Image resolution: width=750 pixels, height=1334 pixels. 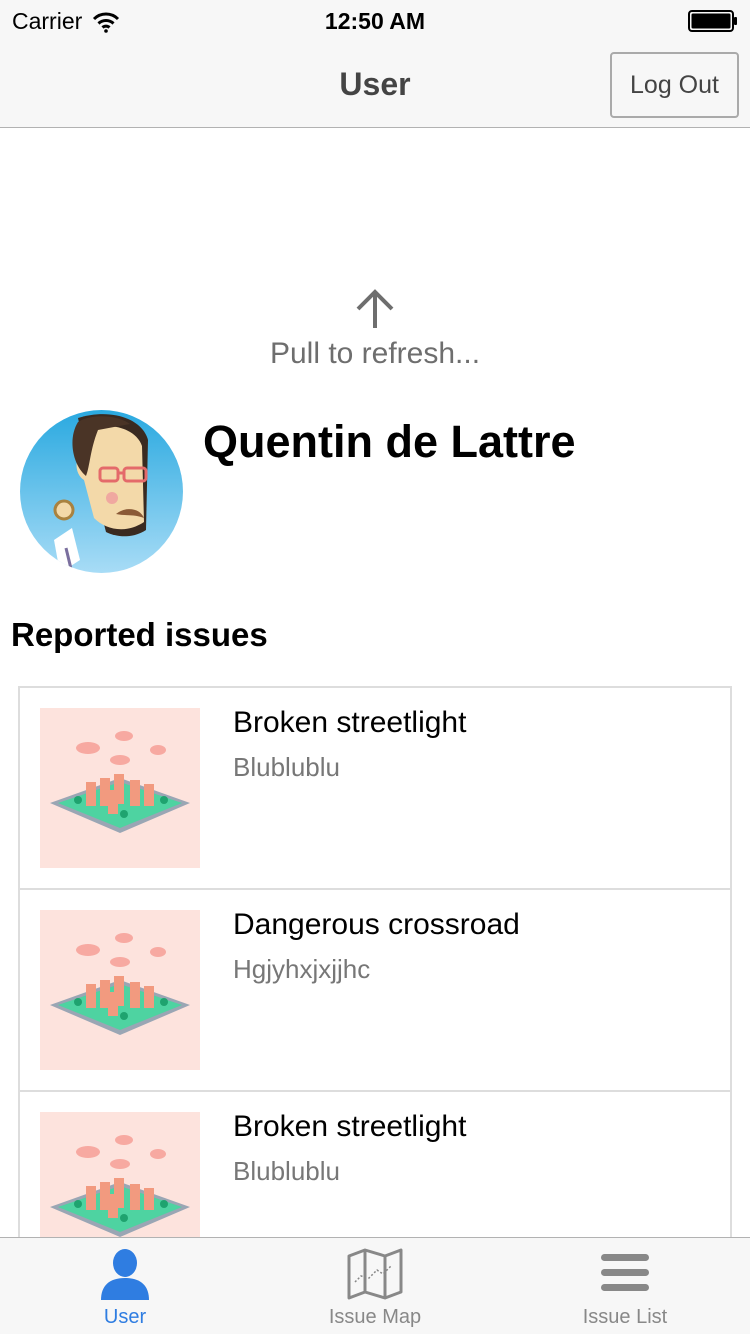 I want to click on section-title: Reported issues, so click(x=139, y=634).